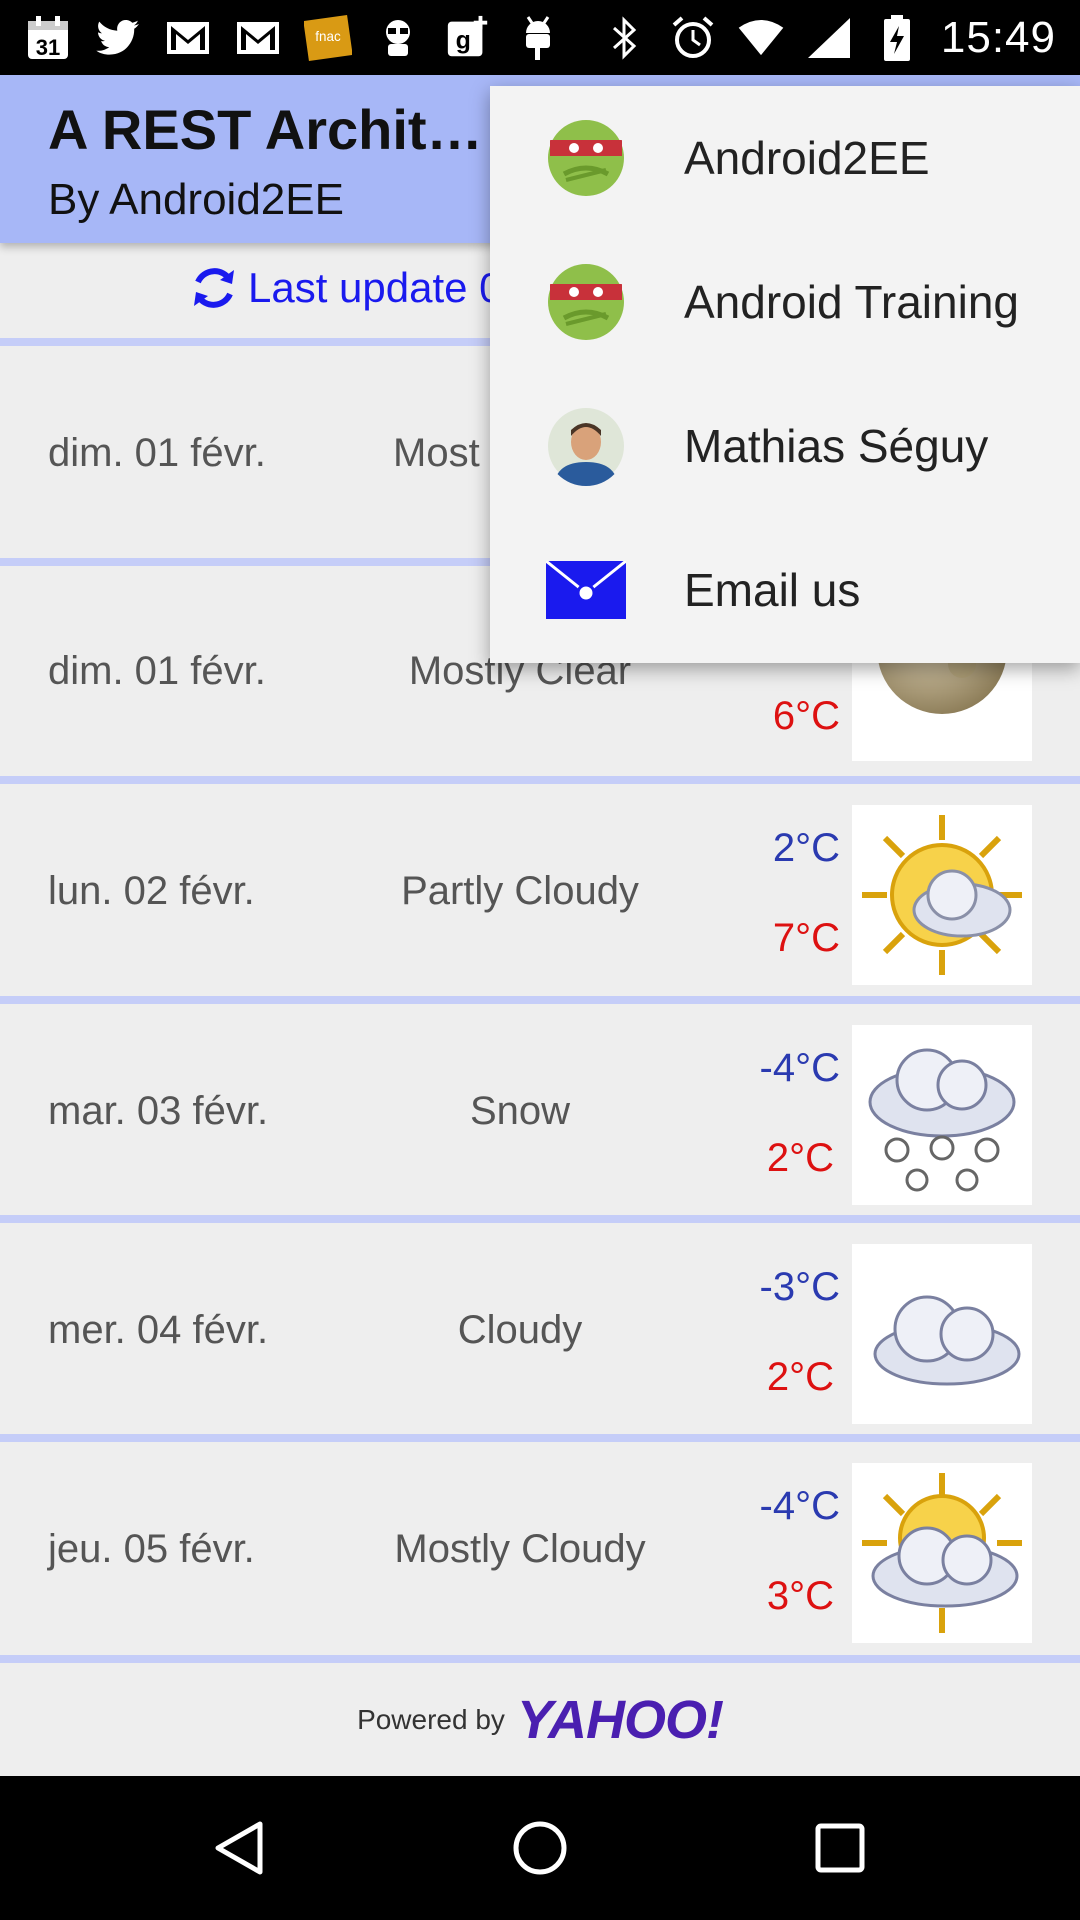 The width and height of the screenshot is (1080, 1920). What do you see at coordinates (942, 895) in the screenshot?
I see `partly-cloudy-icon` at bounding box center [942, 895].